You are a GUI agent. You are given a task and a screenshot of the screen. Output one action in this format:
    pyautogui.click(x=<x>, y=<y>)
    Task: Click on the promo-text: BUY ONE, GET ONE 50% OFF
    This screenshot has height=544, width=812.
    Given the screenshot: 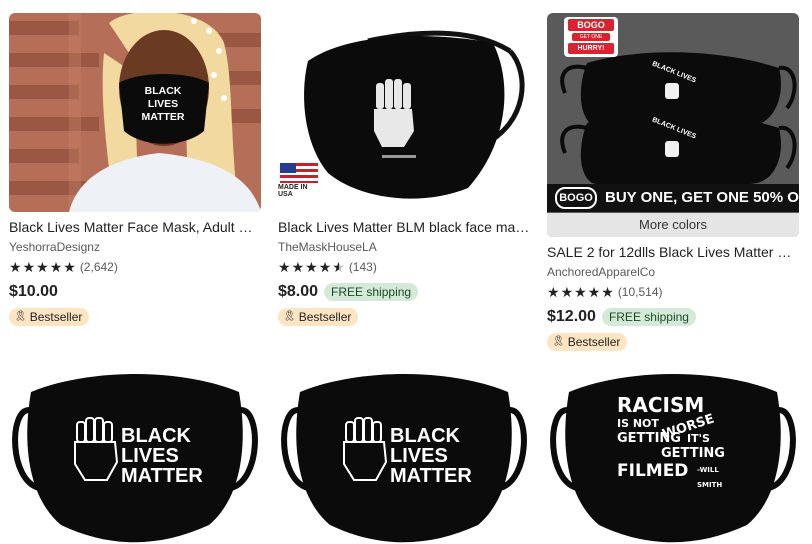 What is the action you would take?
    pyautogui.click(x=702, y=197)
    